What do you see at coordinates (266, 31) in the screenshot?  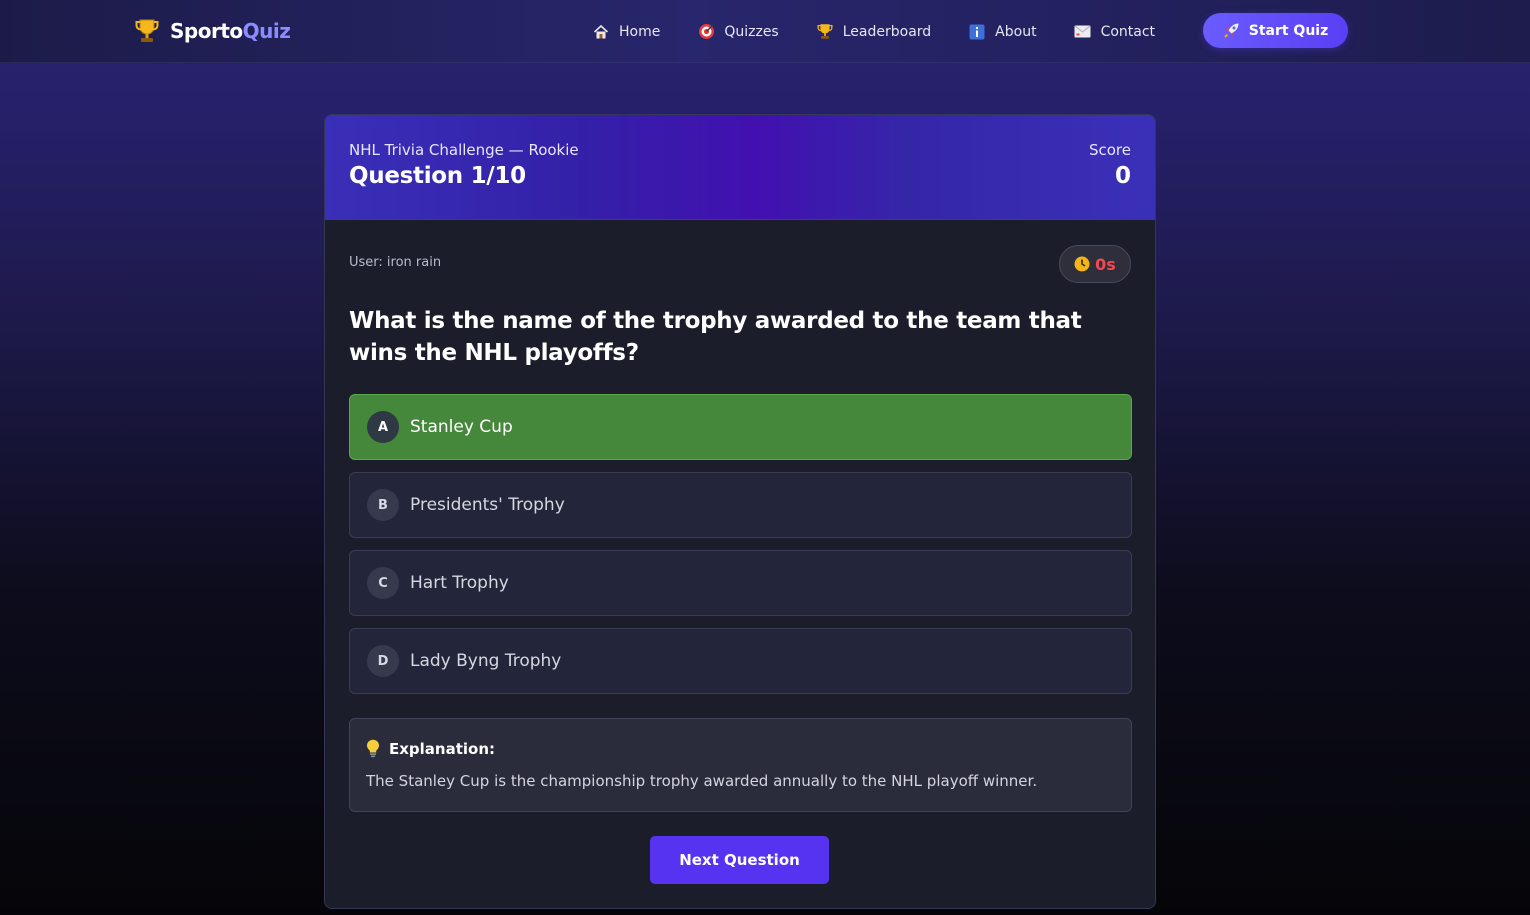 I see `brand-name-part2: Quiz` at bounding box center [266, 31].